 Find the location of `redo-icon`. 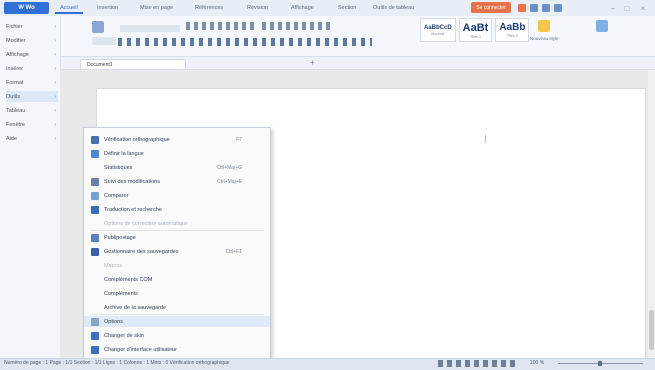

redo-icon is located at coordinates (558, 8).